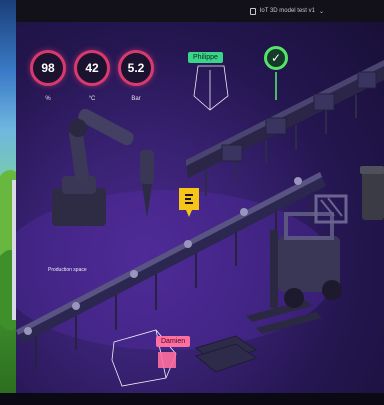 This screenshot has width=384, height=405. What do you see at coordinates (173, 341) in the screenshot?
I see `user-tag-damien: Damien` at bounding box center [173, 341].